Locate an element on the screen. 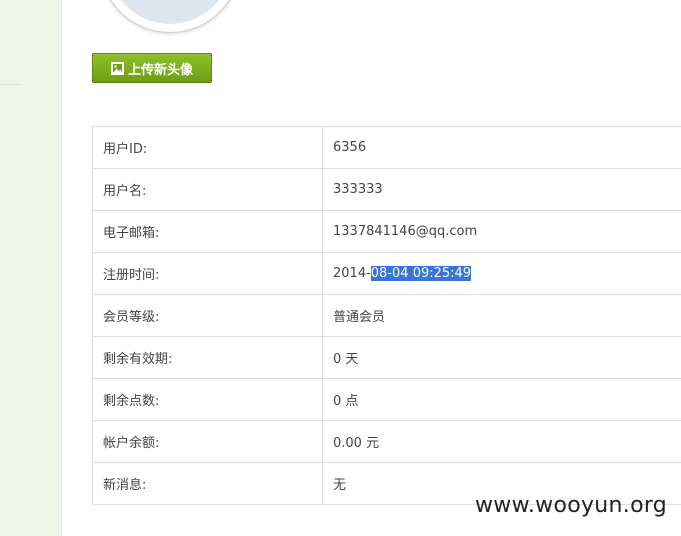 The height and width of the screenshot is (536, 681). table-row: 剩余有效期: 0 天 is located at coordinates (386, 357).